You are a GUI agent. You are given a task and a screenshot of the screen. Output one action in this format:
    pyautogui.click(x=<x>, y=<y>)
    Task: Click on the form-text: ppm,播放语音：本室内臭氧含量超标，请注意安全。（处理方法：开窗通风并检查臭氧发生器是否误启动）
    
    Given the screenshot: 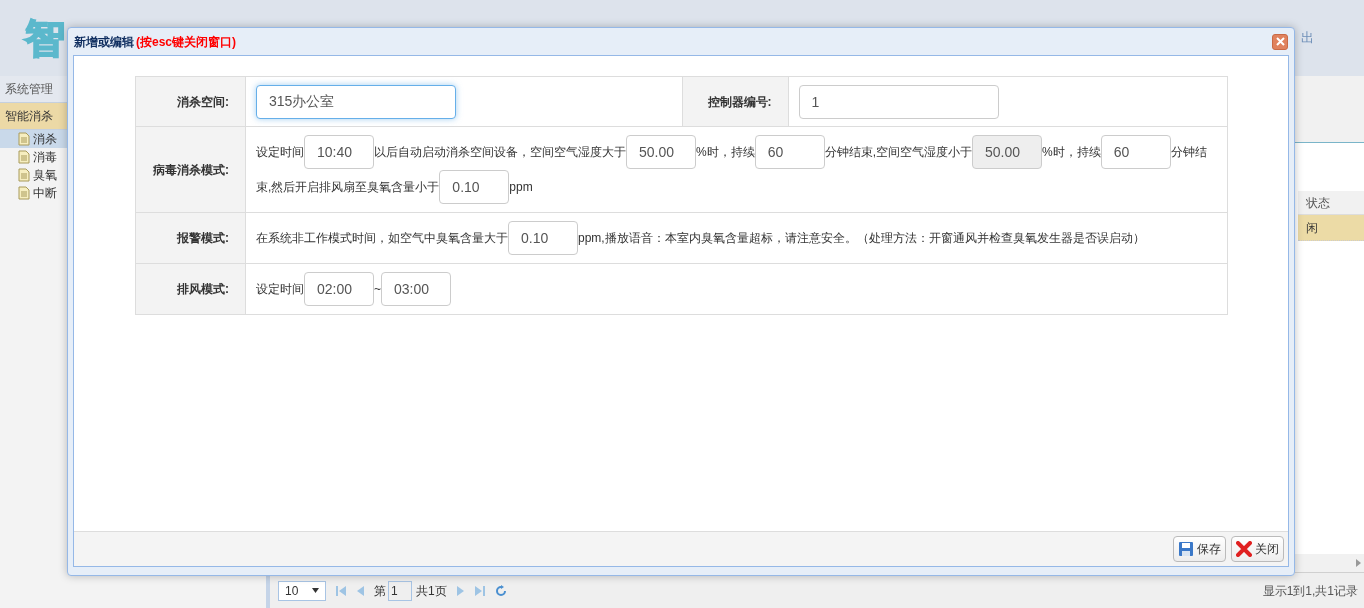 What is the action you would take?
    pyautogui.click(x=861, y=238)
    